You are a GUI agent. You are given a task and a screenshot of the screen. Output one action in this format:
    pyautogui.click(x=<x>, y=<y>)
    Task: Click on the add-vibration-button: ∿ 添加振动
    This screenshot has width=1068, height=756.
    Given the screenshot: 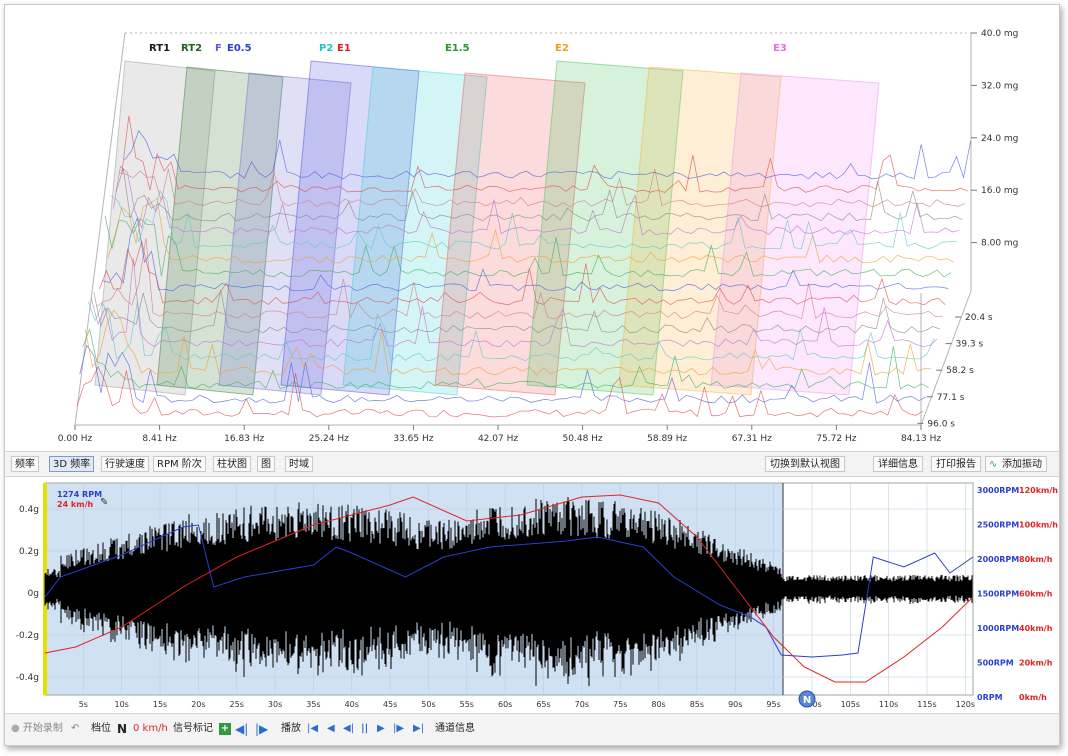 What is the action you would take?
    pyautogui.click(x=1016, y=464)
    